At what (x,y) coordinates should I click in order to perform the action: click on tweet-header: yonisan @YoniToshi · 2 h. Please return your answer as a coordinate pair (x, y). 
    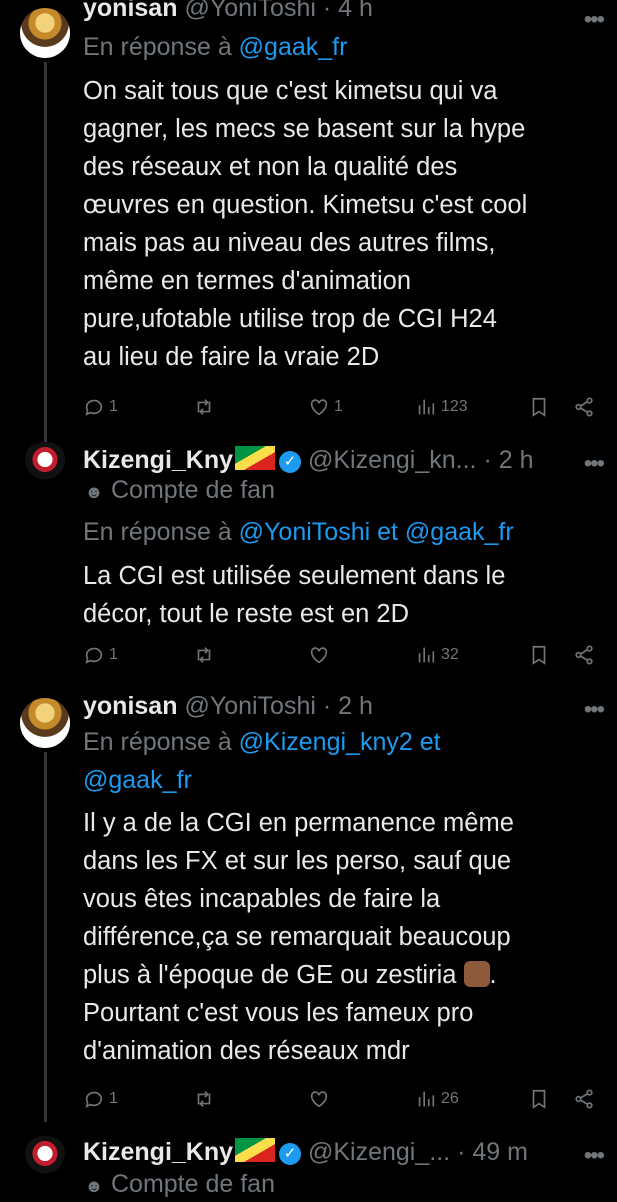
    Looking at the image, I should click on (228, 706).